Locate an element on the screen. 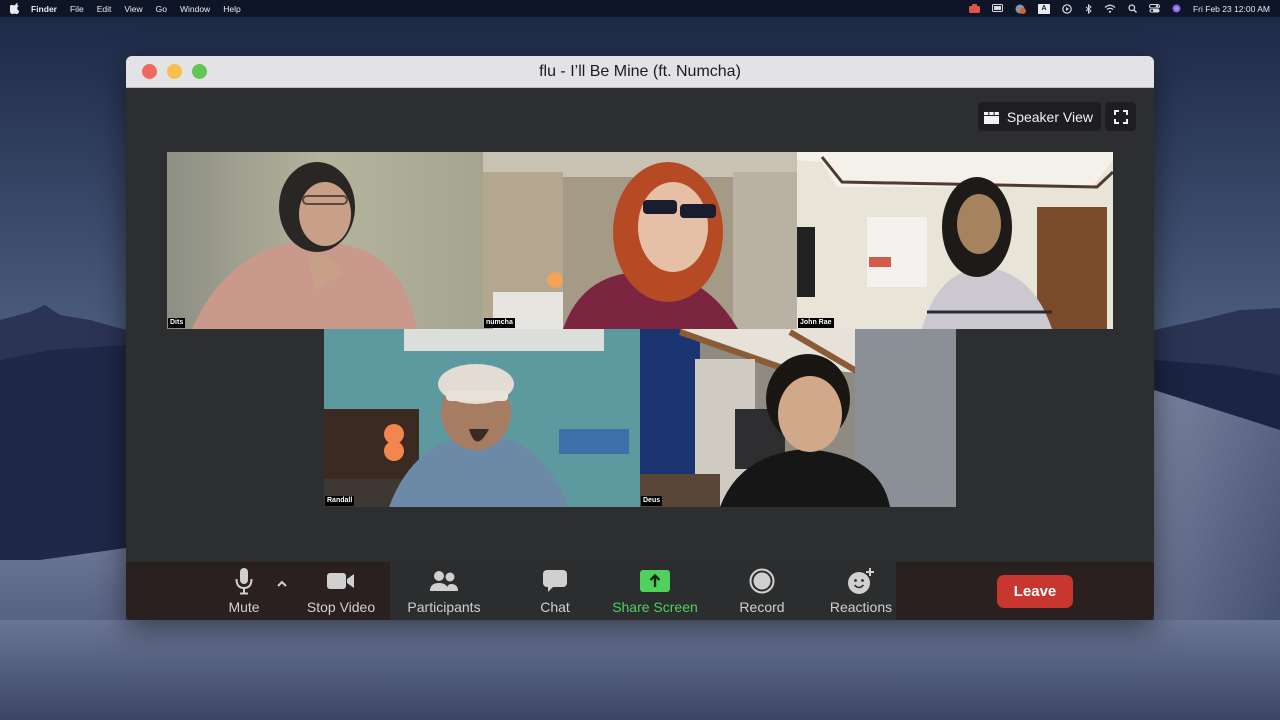  input-source-label: A is located at coordinates (1044, 8).